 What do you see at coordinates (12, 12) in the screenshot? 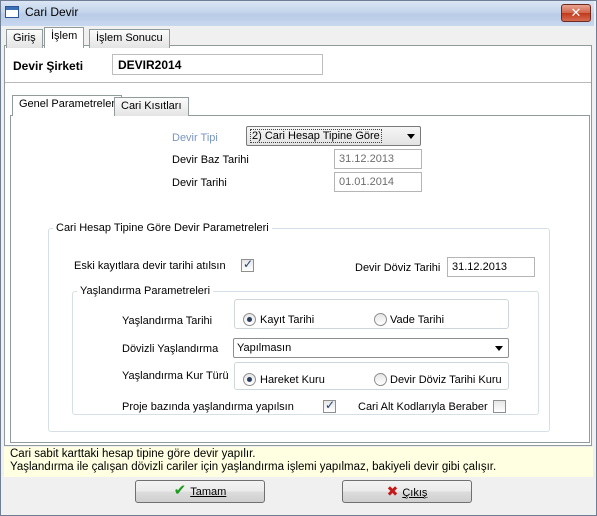
I see `app-window-icon` at bounding box center [12, 12].